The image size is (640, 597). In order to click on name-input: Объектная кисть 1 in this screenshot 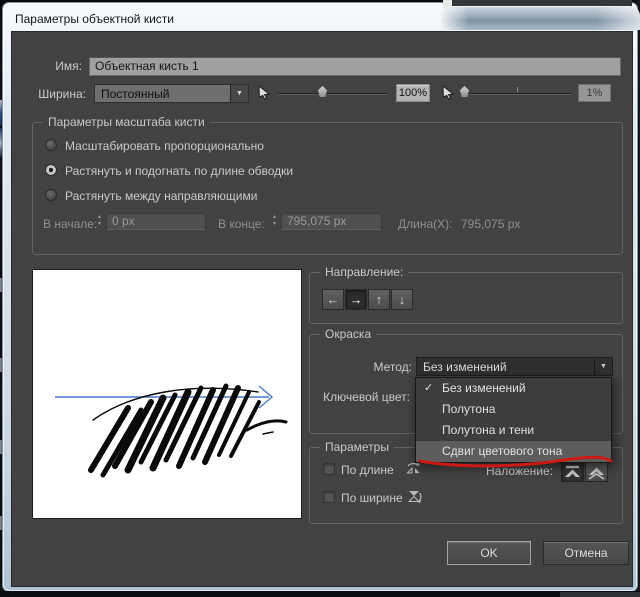, I will do `click(355, 66)`.